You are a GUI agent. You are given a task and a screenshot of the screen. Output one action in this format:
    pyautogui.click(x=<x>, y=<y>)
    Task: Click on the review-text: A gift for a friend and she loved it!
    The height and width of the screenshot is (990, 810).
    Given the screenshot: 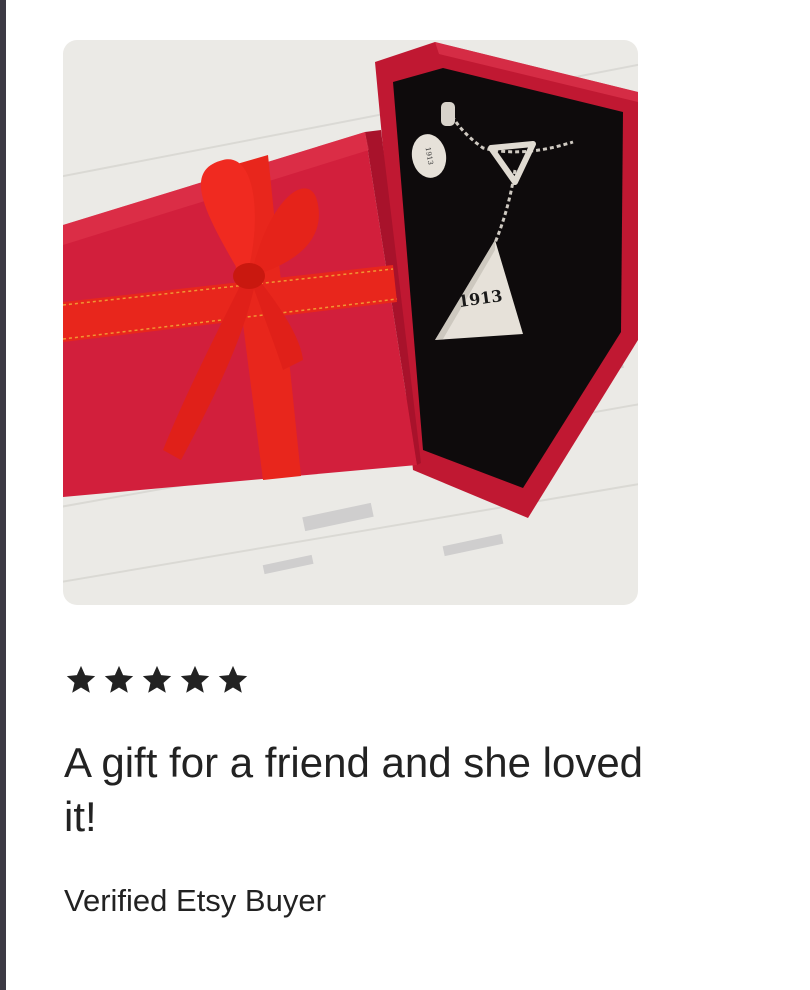 What is the action you would take?
    pyautogui.click(x=354, y=789)
    